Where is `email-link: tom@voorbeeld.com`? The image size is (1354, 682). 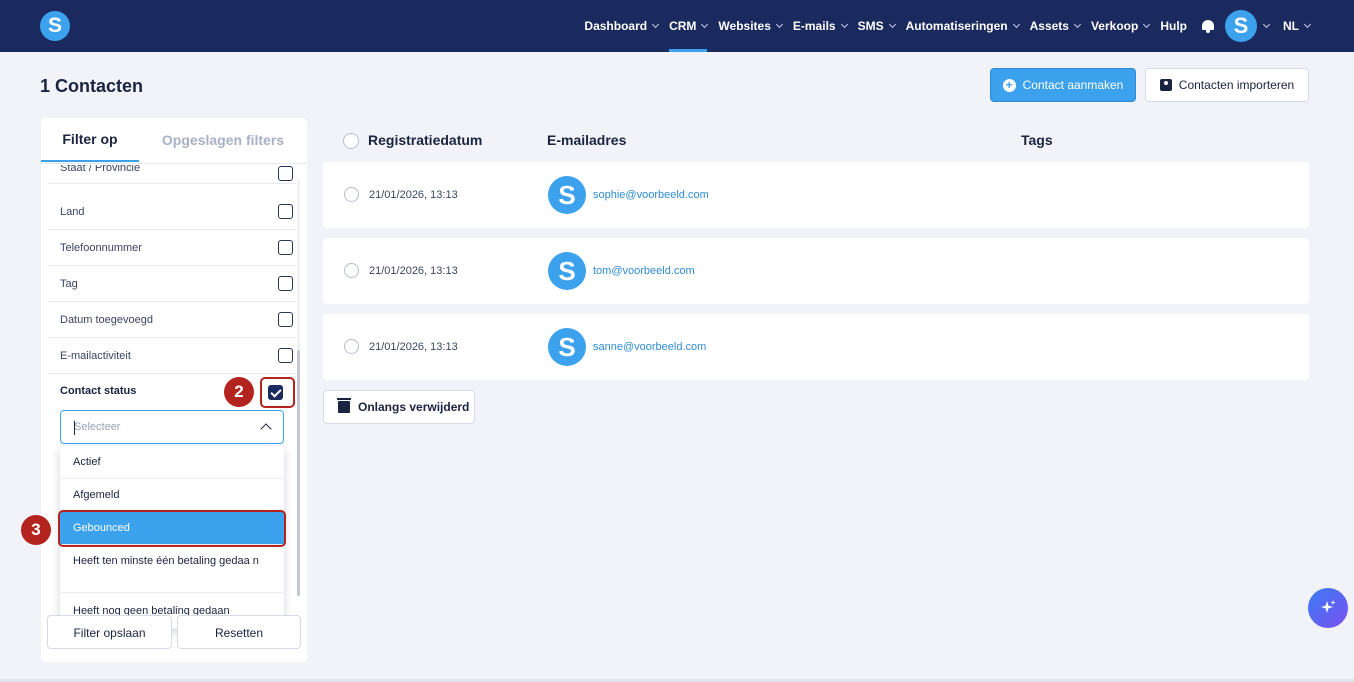 email-link: tom@voorbeeld.com is located at coordinates (644, 271).